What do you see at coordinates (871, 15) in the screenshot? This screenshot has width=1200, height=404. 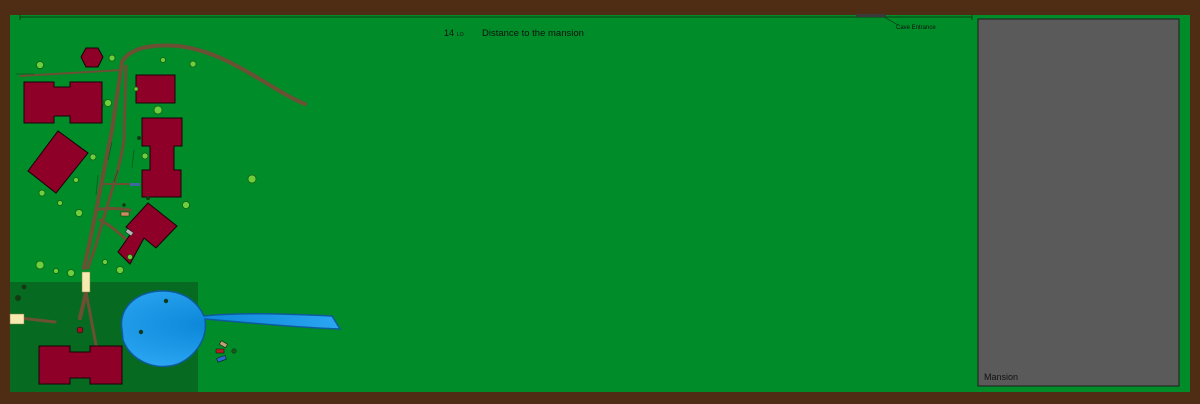 I see `cave-entrance-marker` at bounding box center [871, 15].